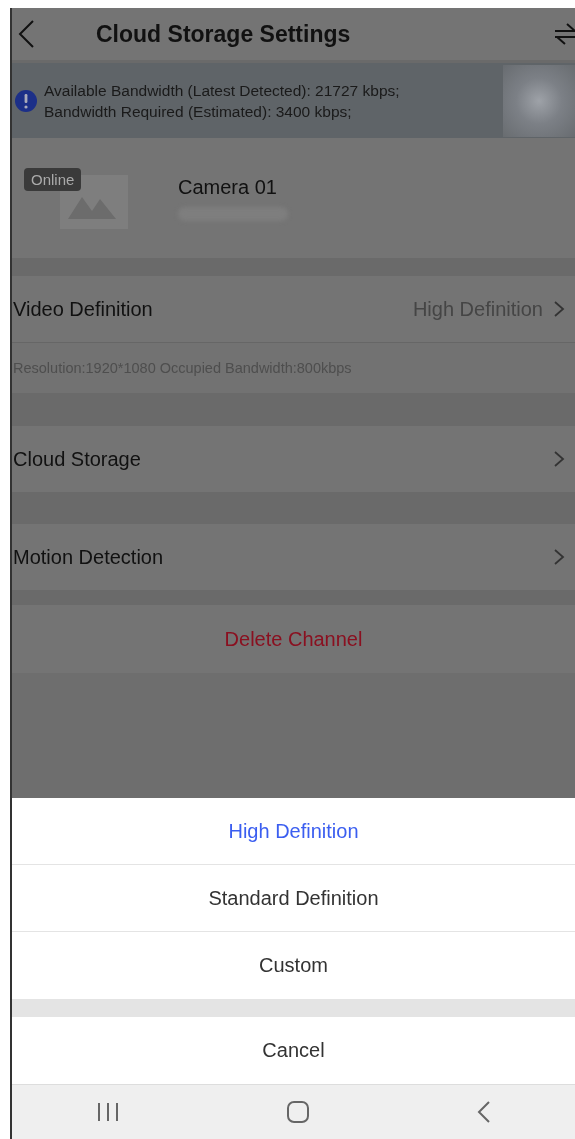 The width and height of the screenshot is (575, 1139). I want to click on page-title: Cloud Storage Settings, so click(224, 34).